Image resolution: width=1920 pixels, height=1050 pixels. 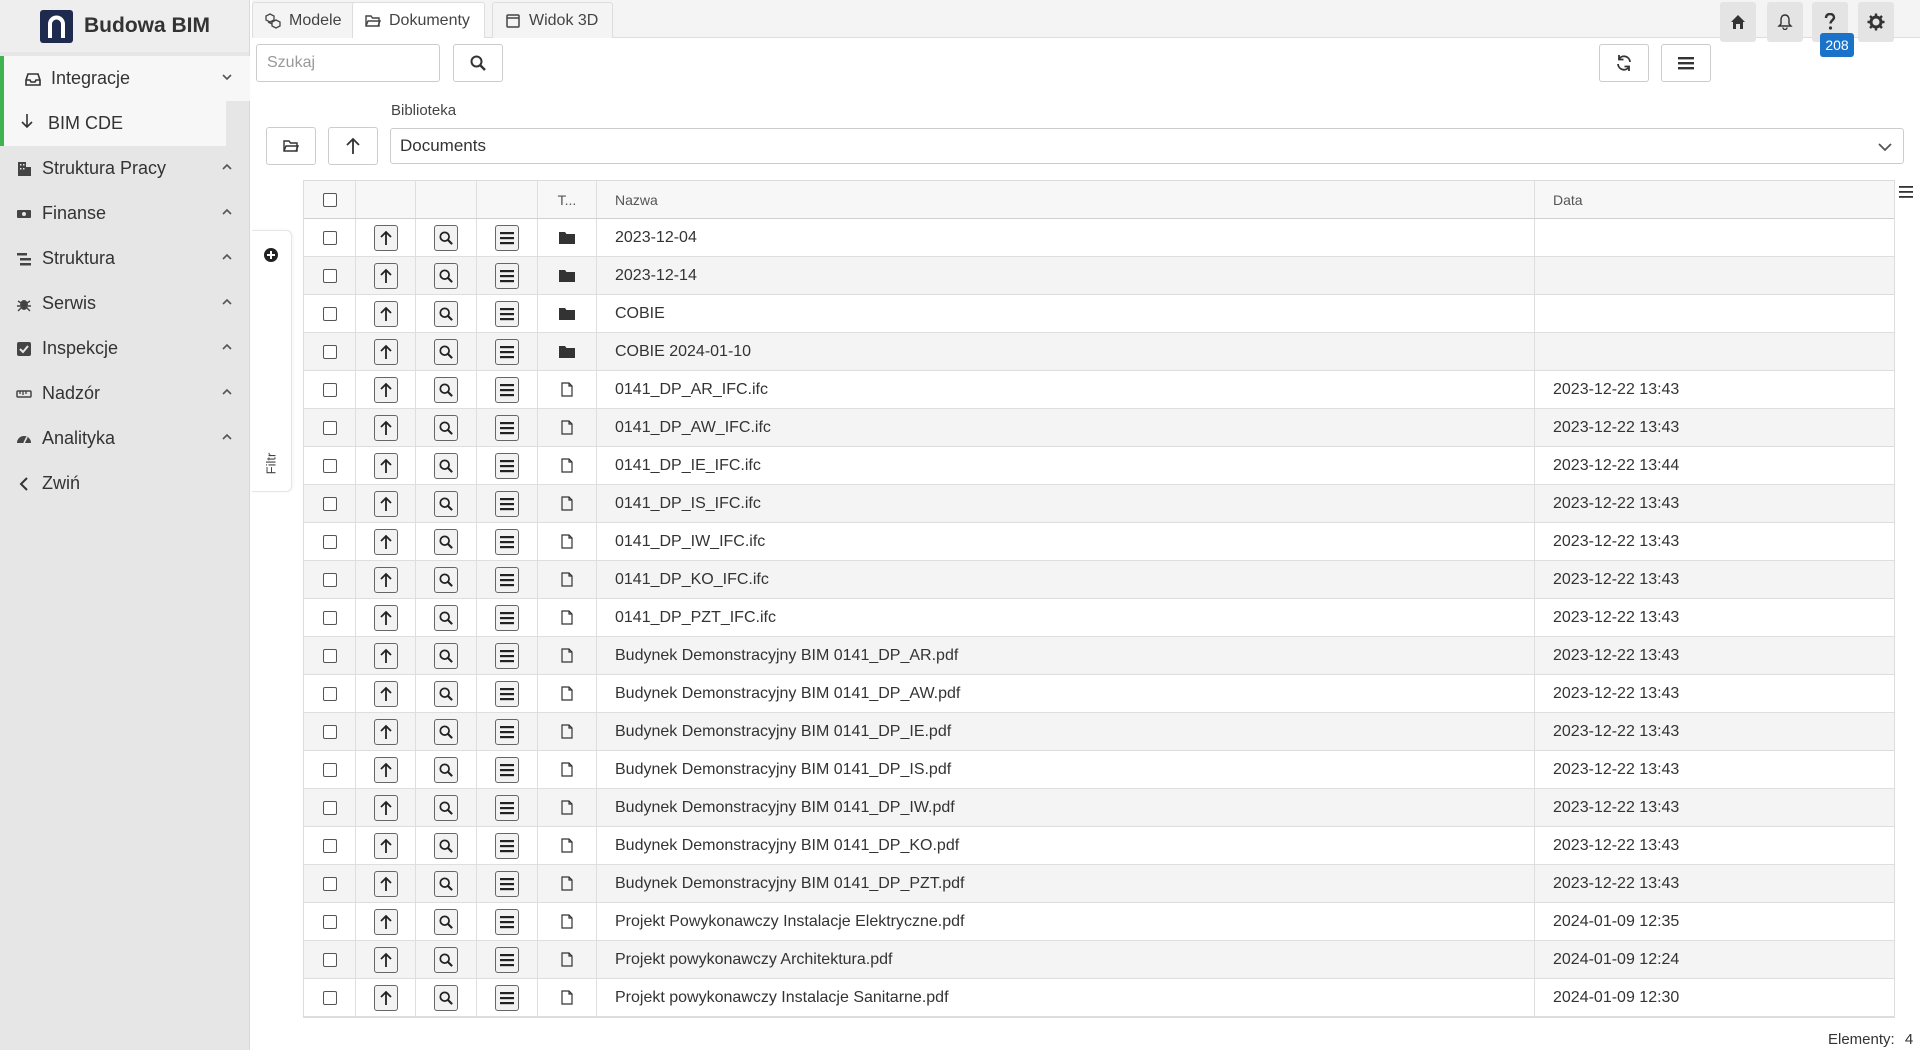 I want to click on settings-button, so click(x=1876, y=22).